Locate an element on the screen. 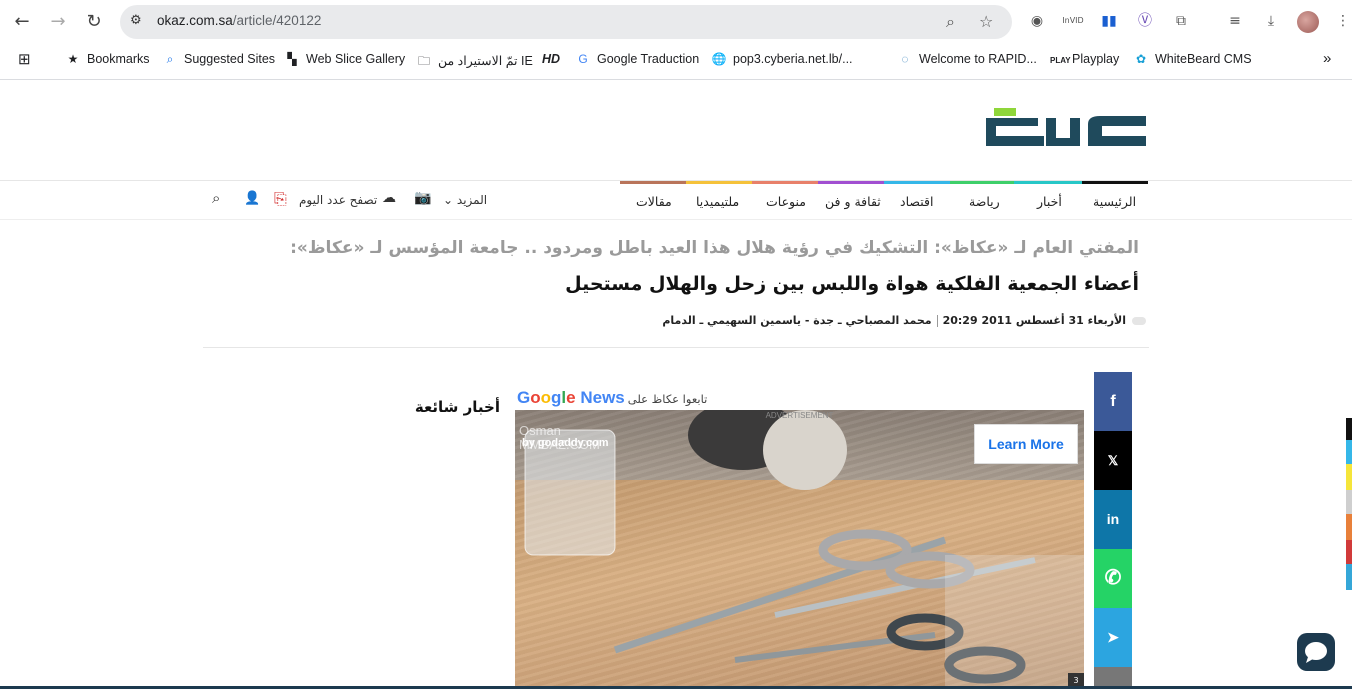 This screenshot has height=689, width=1352. user-icon: 👤 is located at coordinates (252, 198).